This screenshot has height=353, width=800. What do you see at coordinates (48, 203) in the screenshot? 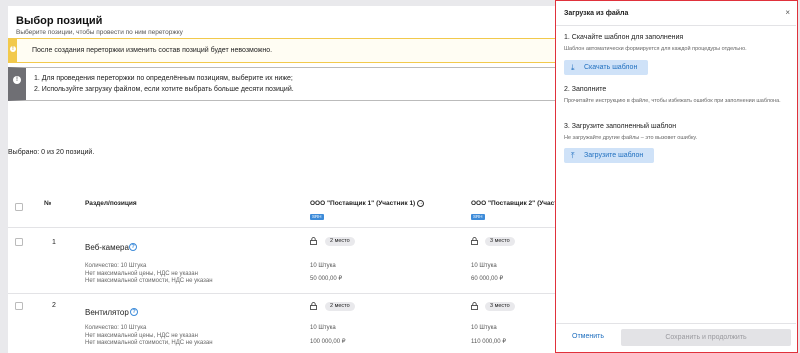
I see `column-header-num: №` at bounding box center [48, 203].